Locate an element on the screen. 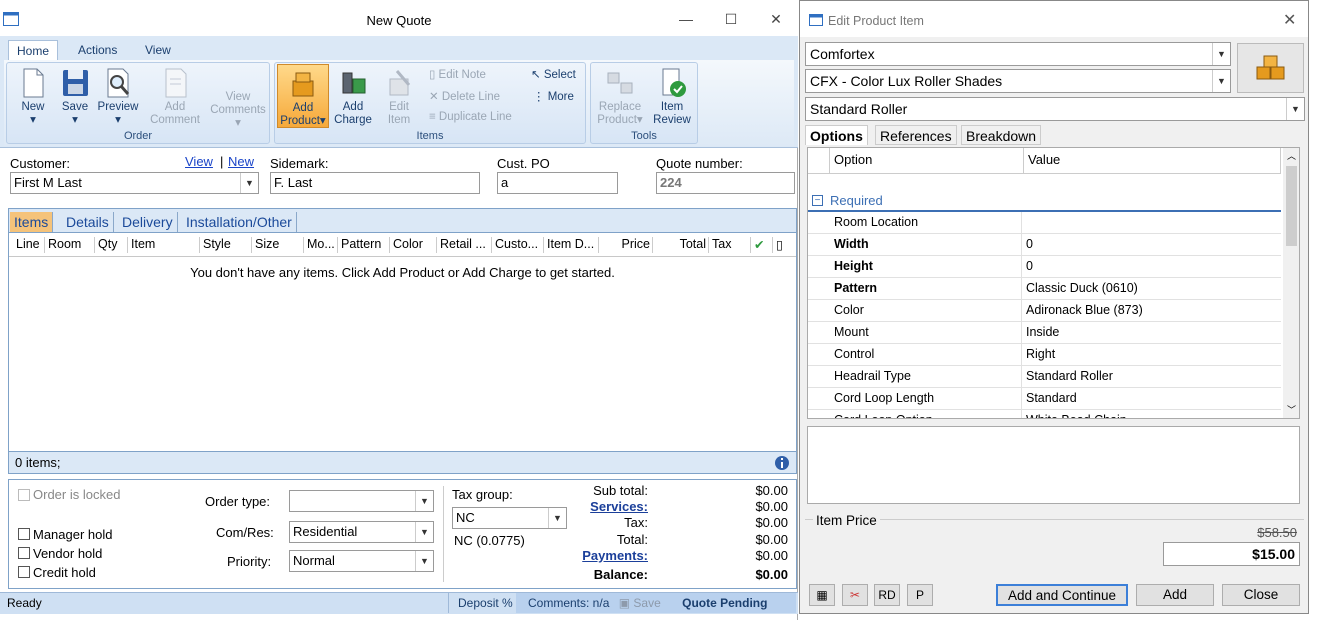 Image resolution: width=1322 pixels, height=620 pixels. add-product-button: Add Product▾ is located at coordinates (303, 96).